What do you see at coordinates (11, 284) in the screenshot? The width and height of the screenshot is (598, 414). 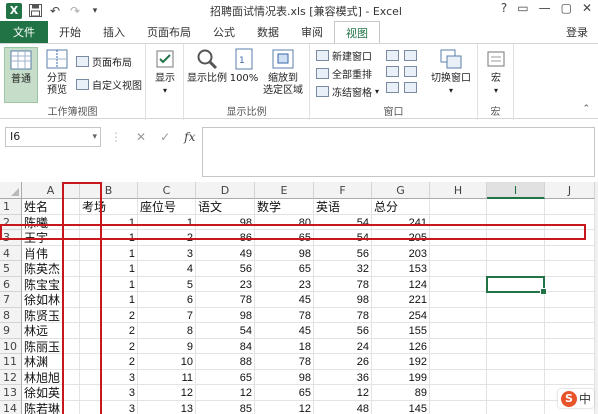 I see `row-header: 6` at bounding box center [11, 284].